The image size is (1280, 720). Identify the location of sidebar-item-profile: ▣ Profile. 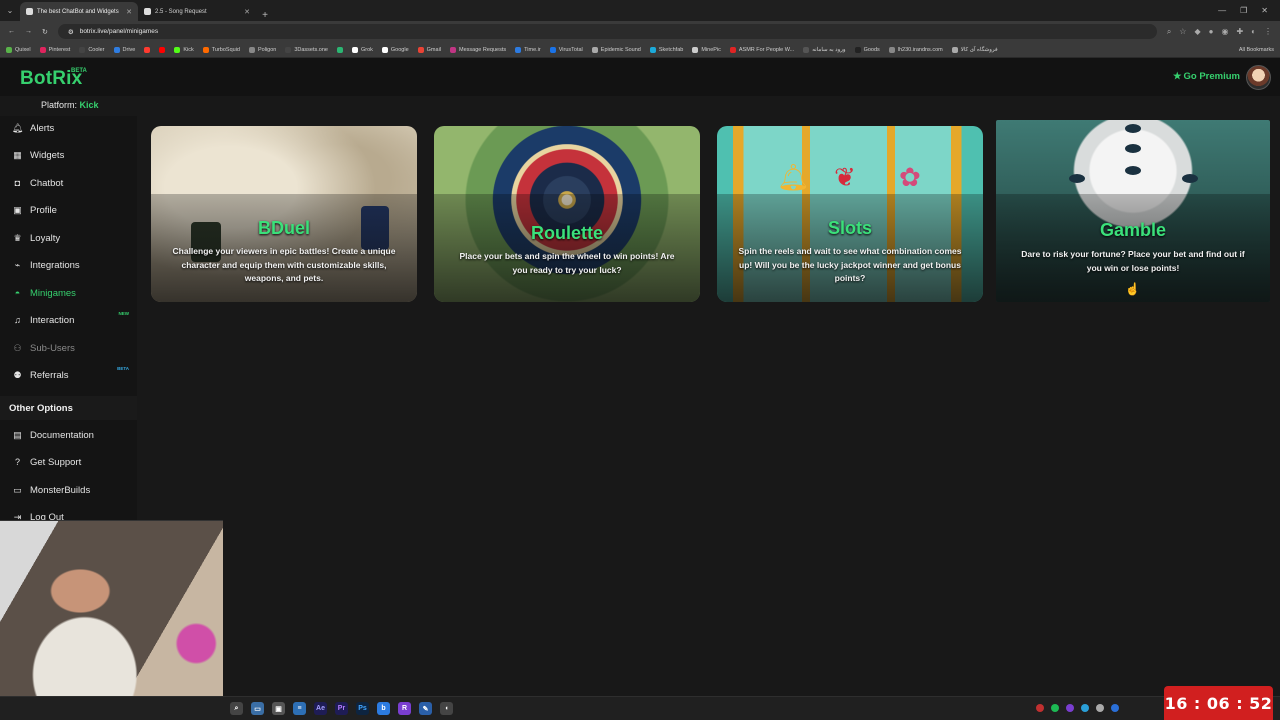
(68, 210).